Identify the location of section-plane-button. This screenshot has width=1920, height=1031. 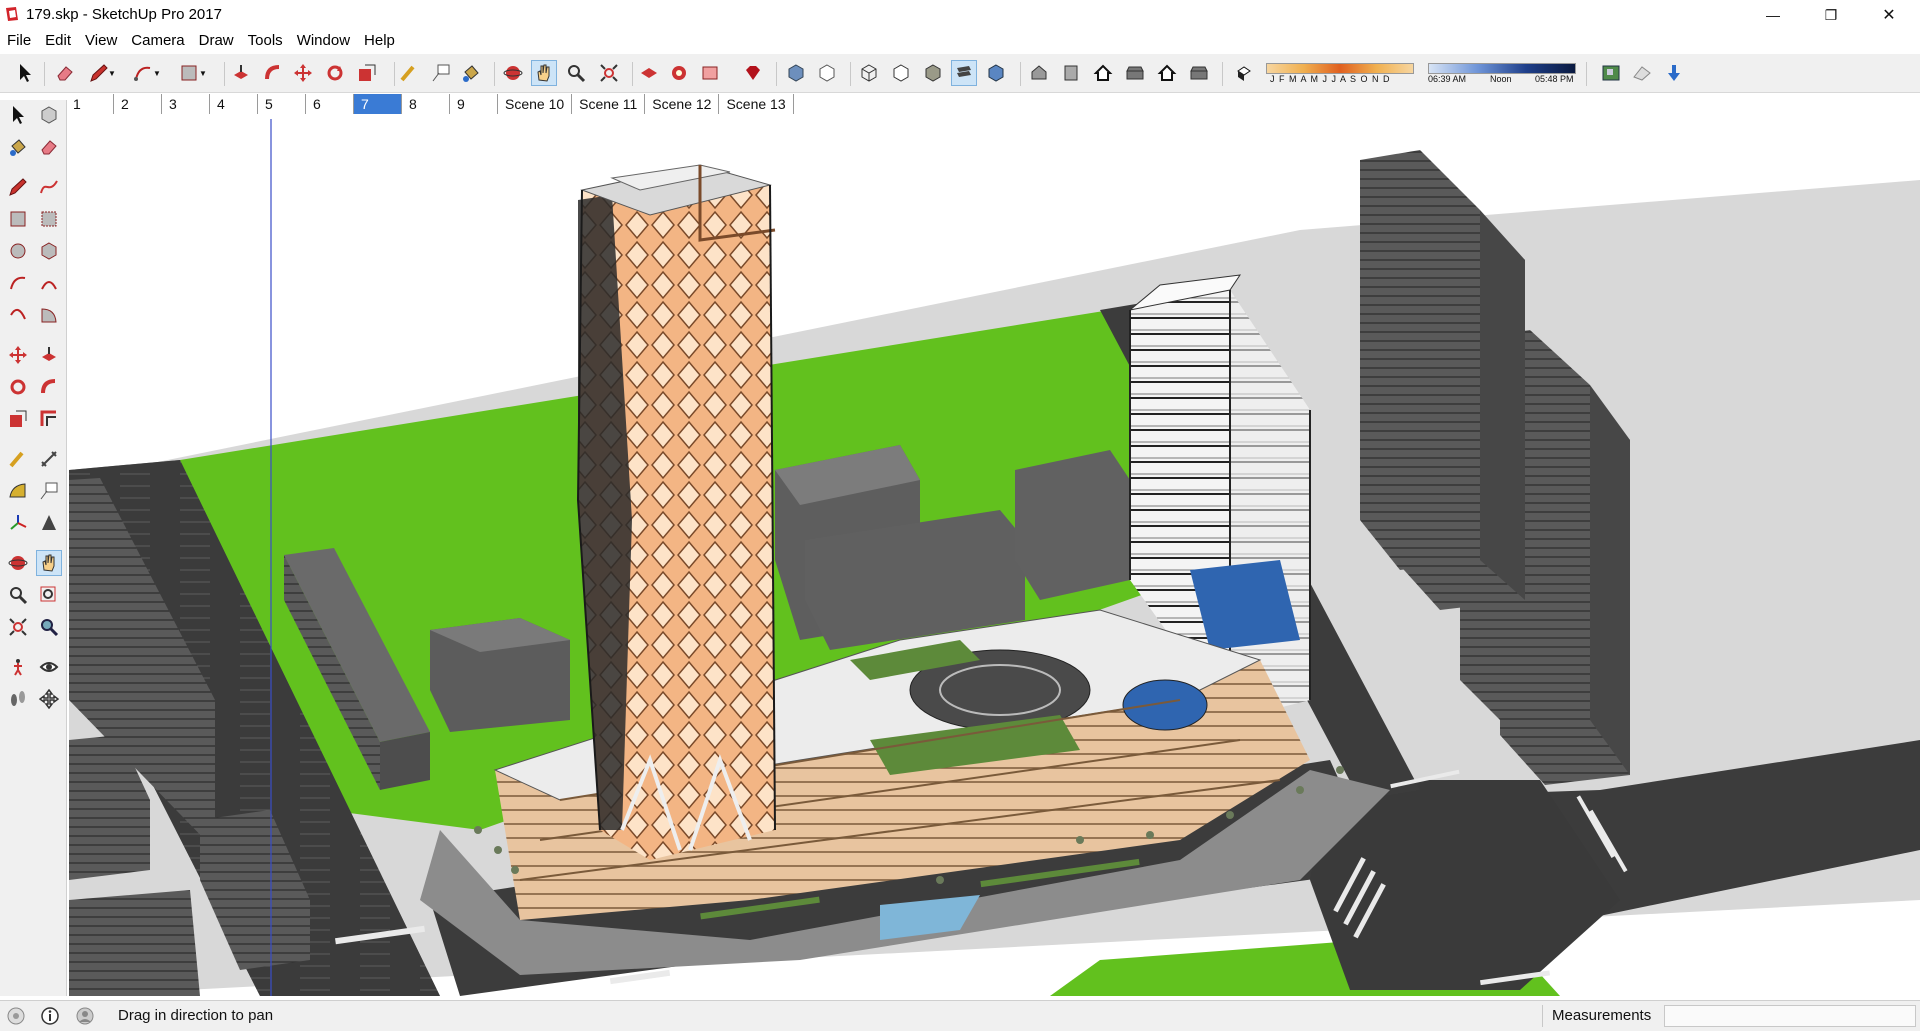
(49, 699).